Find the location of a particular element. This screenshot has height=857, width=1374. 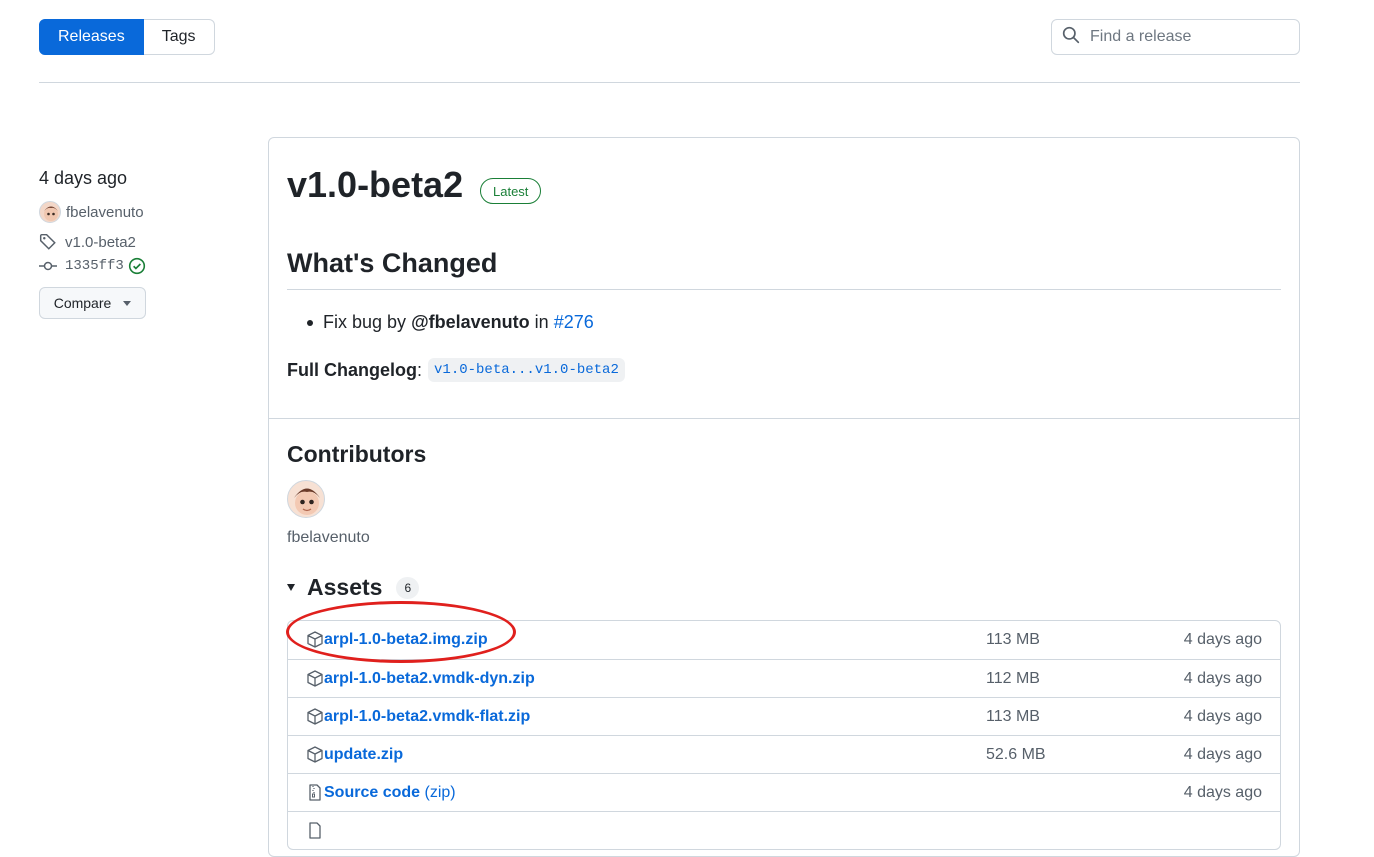

list-item: Source code (zip) 4 days ago is located at coordinates (784, 792).